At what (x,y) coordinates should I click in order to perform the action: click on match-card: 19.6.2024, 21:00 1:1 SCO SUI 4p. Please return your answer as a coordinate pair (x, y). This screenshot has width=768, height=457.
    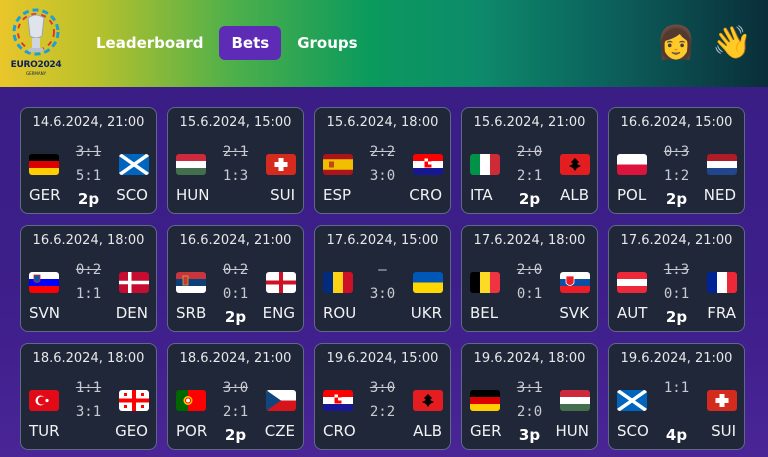
    Looking at the image, I should click on (676, 396).